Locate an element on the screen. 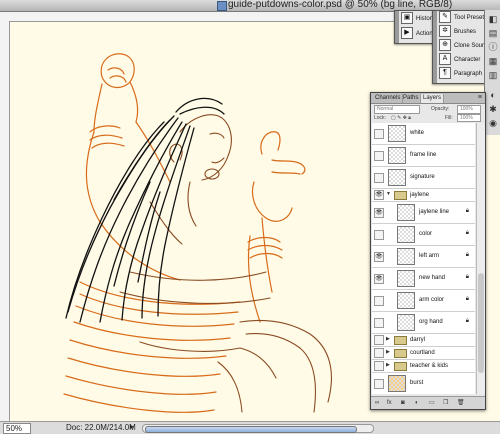  layers-panel-tabs: Channels Paths Layers ≡ is located at coordinates (428, 98).